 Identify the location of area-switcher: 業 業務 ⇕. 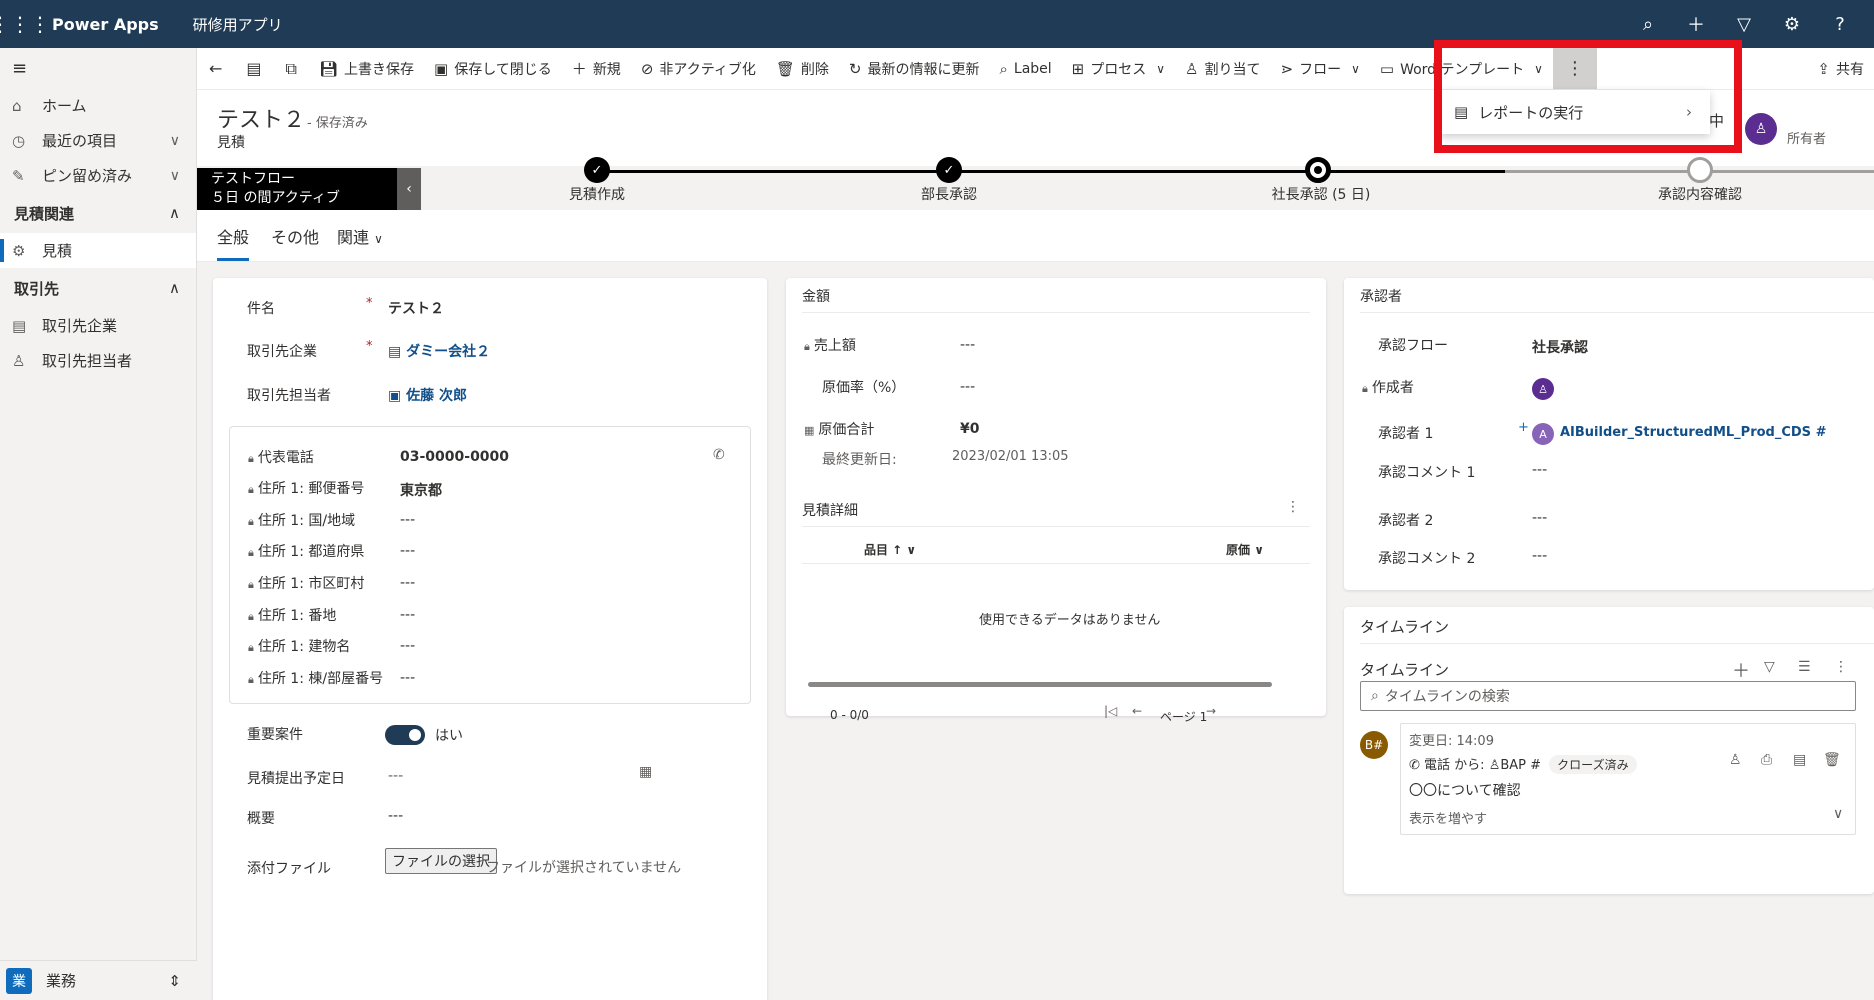
(98, 980).